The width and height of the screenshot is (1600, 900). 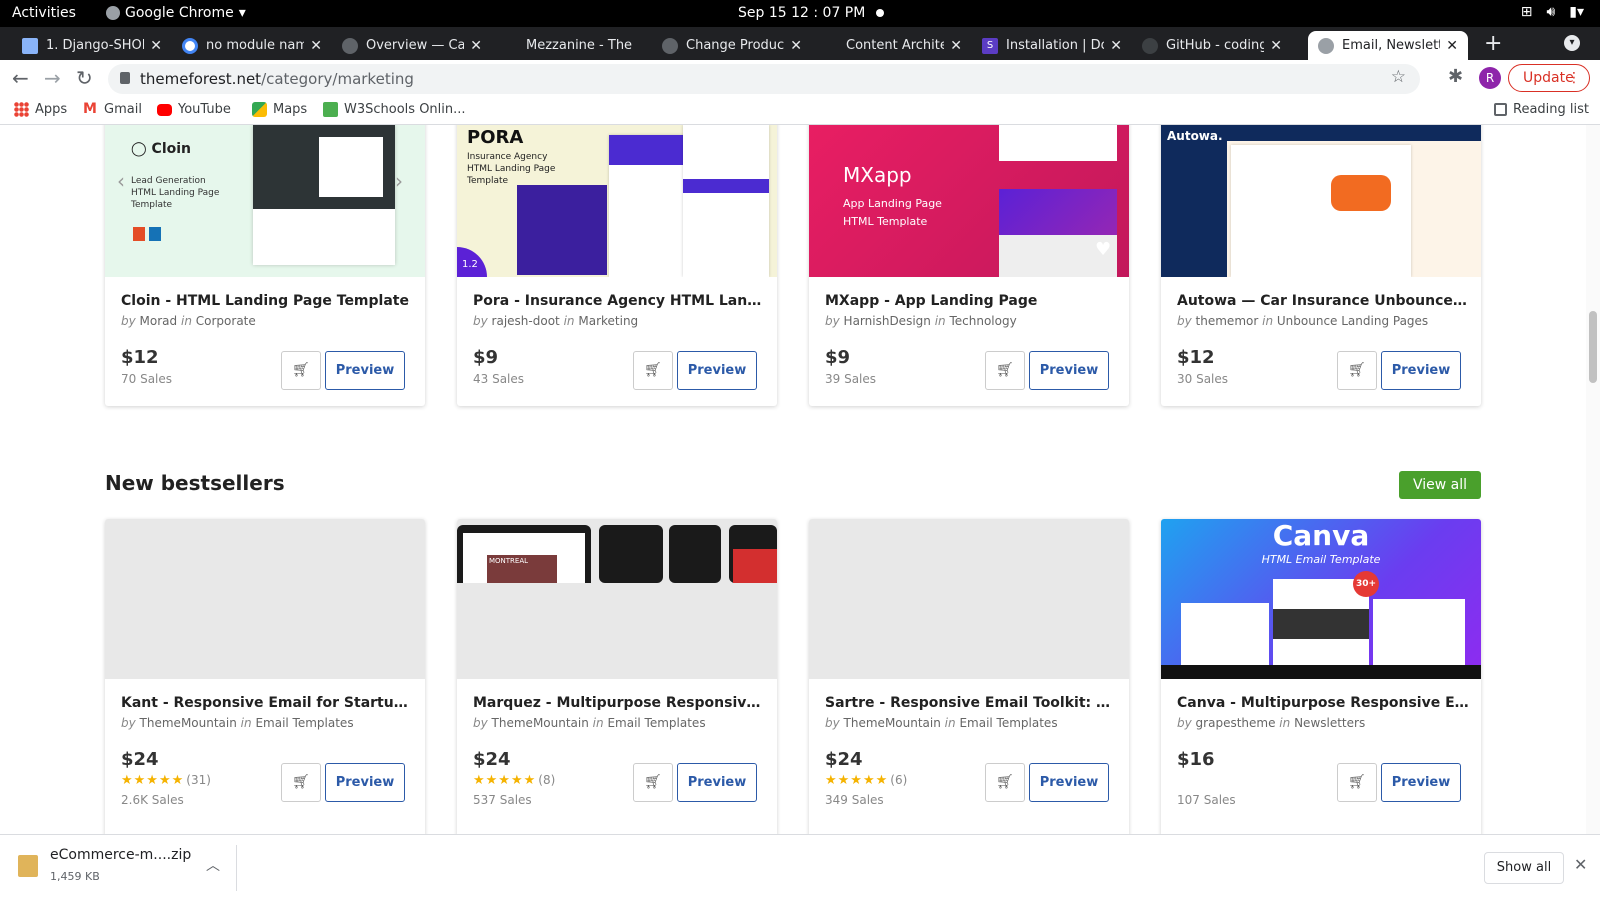 I want to click on app-menu: Google Chrome ▾, so click(x=176, y=13).